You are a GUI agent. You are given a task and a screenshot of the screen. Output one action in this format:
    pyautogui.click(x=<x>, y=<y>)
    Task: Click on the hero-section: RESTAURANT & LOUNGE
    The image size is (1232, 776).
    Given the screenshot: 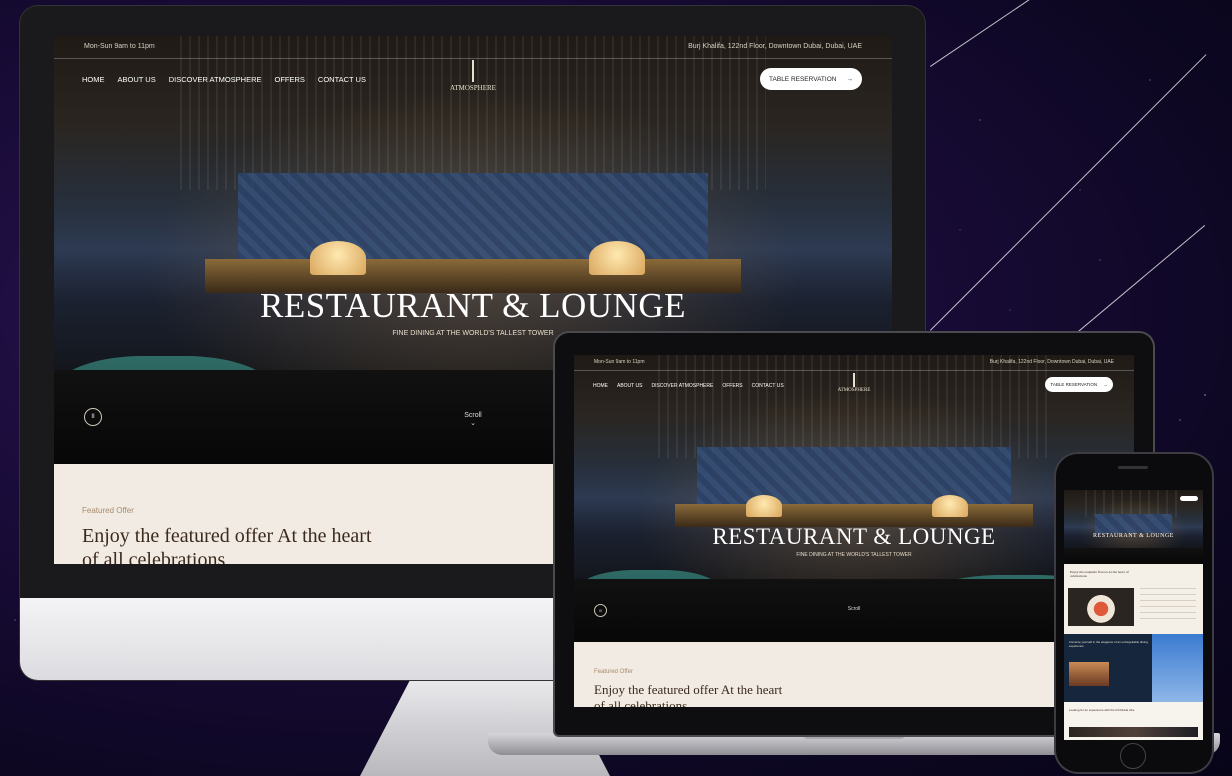 What is the action you would take?
    pyautogui.click(x=1133, y=527)
    